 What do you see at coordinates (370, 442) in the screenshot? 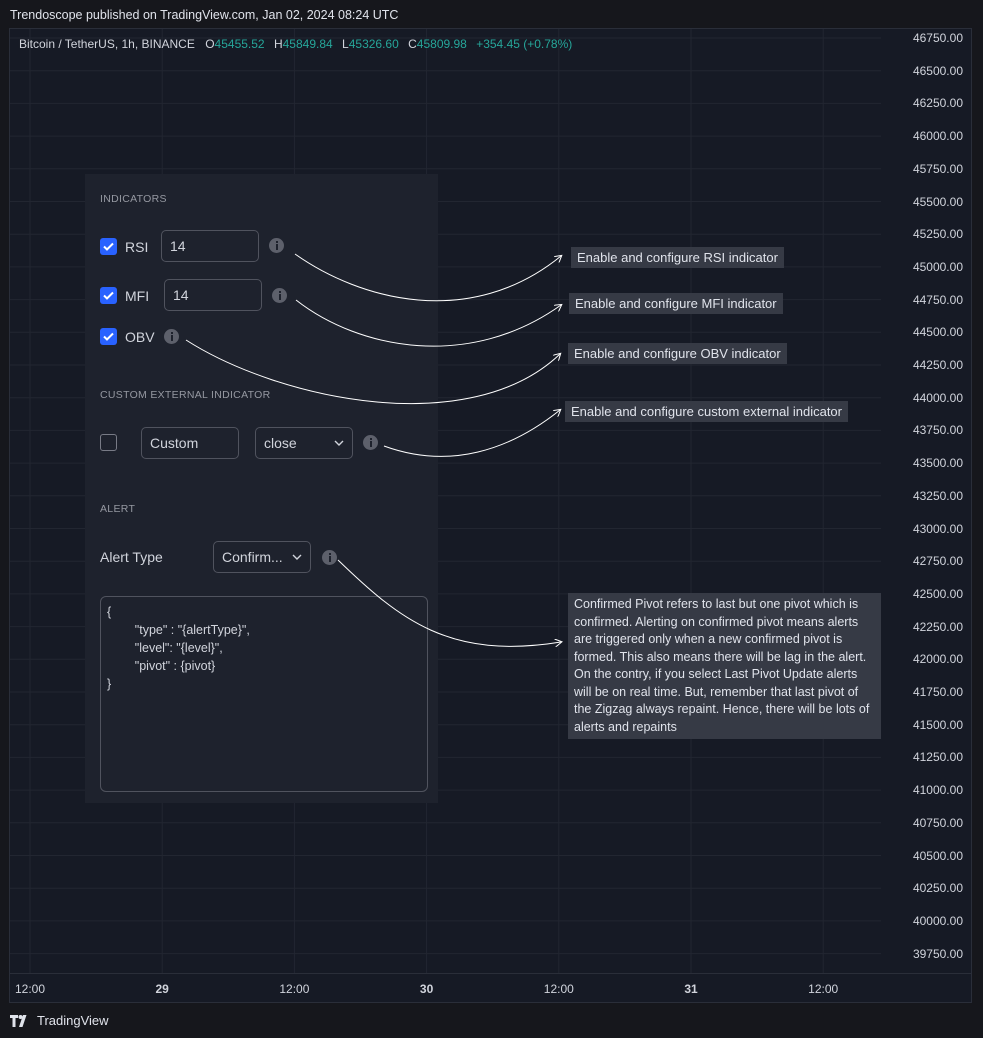
I see `custom-info-icon` at bounding box center [370, 442].